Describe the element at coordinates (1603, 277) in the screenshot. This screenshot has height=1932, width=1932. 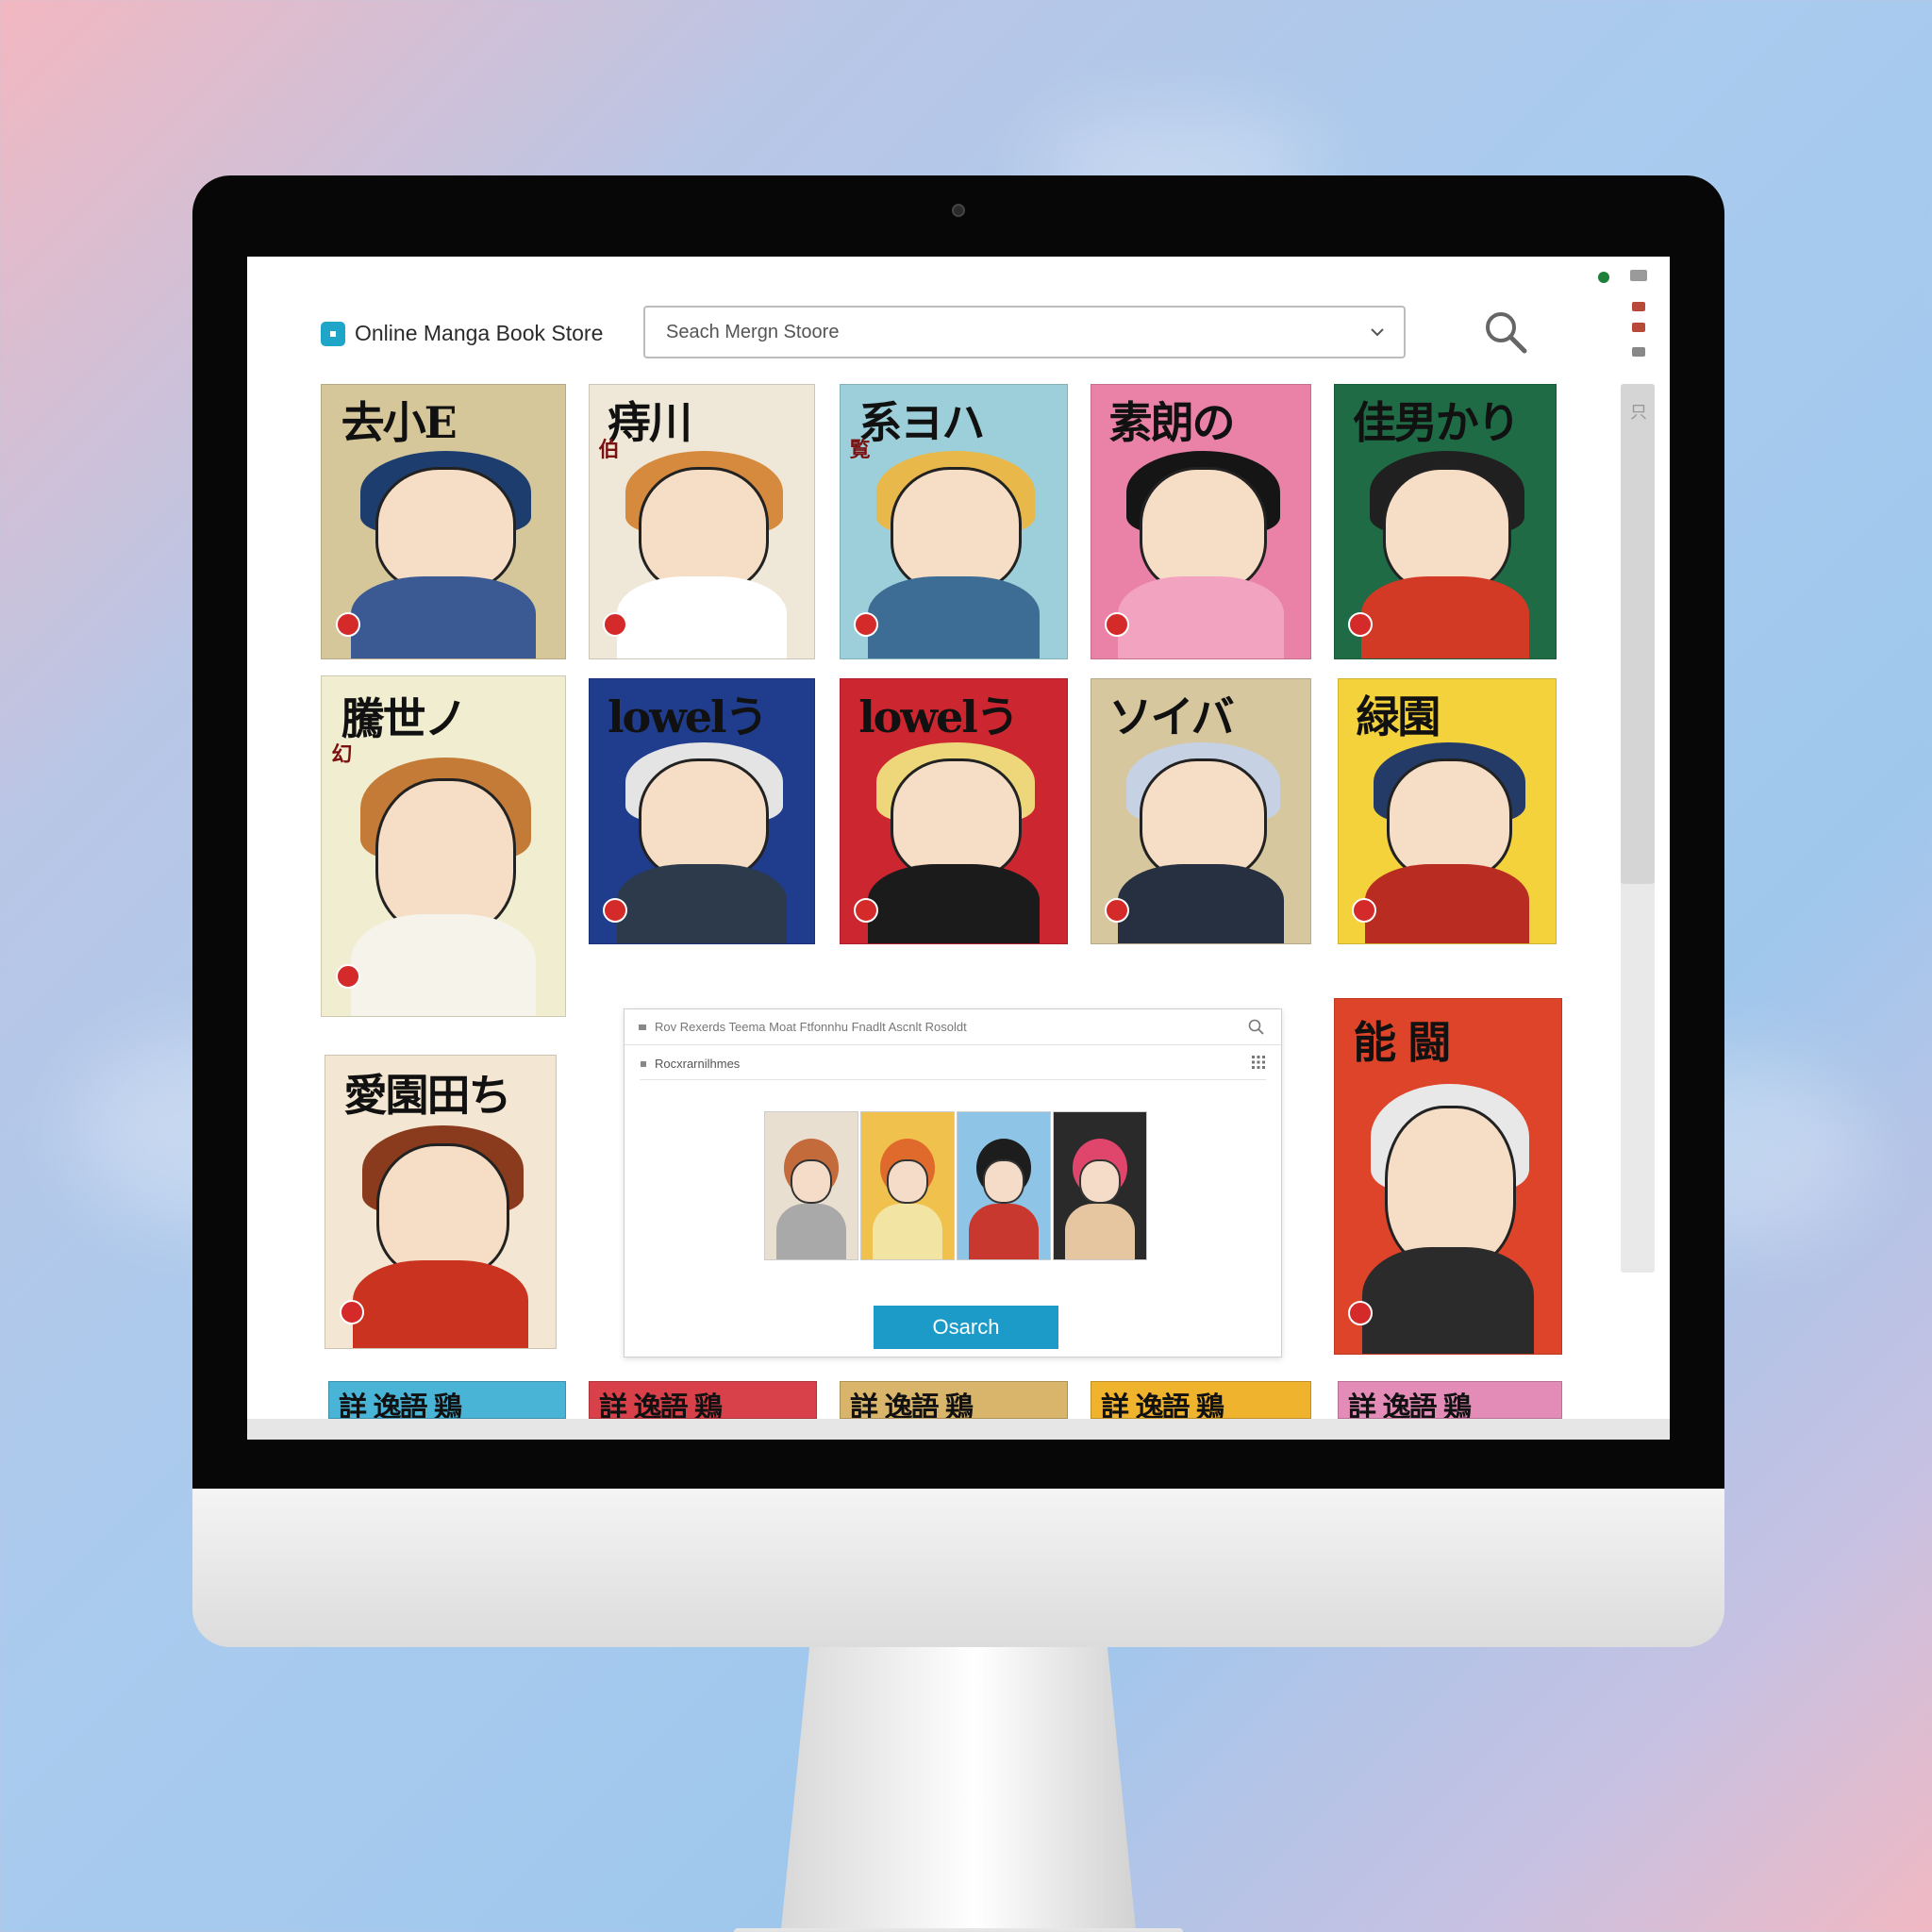
I see `status-dot` at that location.